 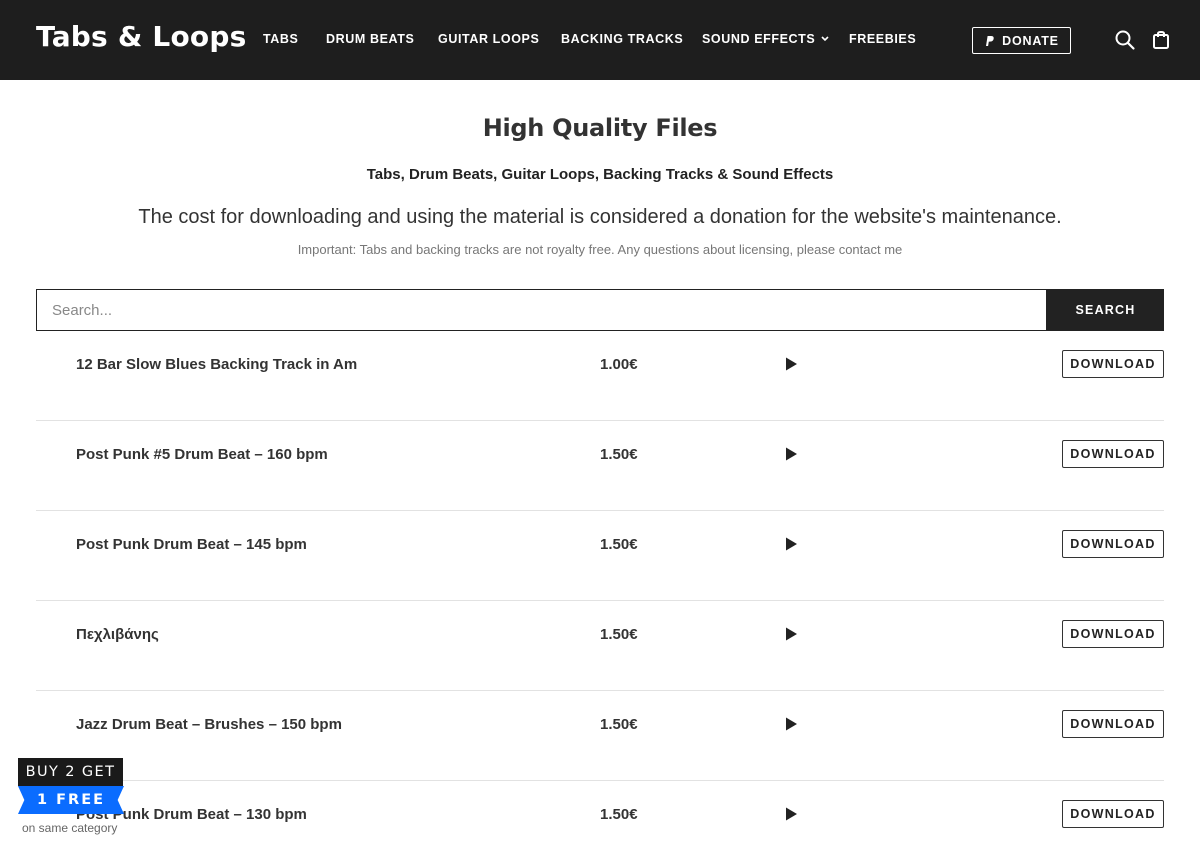 What do you see at coordinates (541, 310) in the screenshot?
I see `search-input` at bounding box center [541, 310].